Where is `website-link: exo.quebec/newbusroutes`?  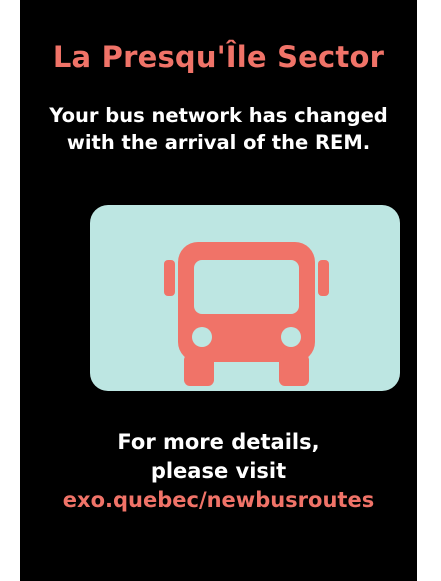
website-link: exo.quebec/newbusroutes is located at coordinates (218, 500).